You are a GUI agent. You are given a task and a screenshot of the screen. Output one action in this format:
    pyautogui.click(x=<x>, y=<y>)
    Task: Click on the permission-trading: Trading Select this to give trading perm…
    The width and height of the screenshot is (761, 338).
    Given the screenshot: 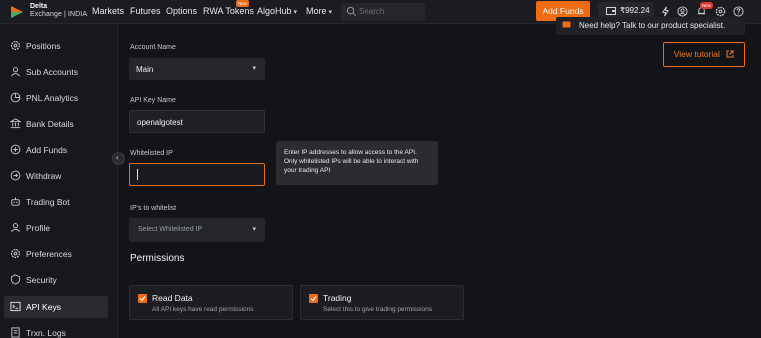 What is the action you would take?
    pyautogui.click(x=382, y=302)
    